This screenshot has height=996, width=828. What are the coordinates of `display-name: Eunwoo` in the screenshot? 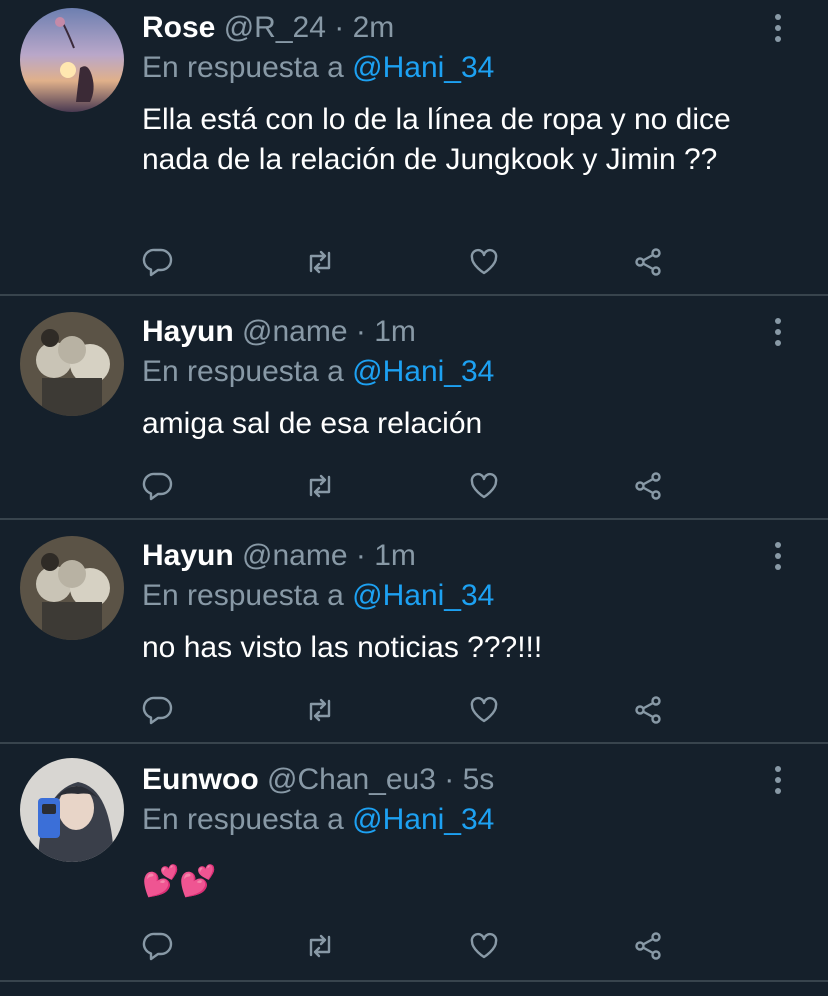 It's located at (200, 779).